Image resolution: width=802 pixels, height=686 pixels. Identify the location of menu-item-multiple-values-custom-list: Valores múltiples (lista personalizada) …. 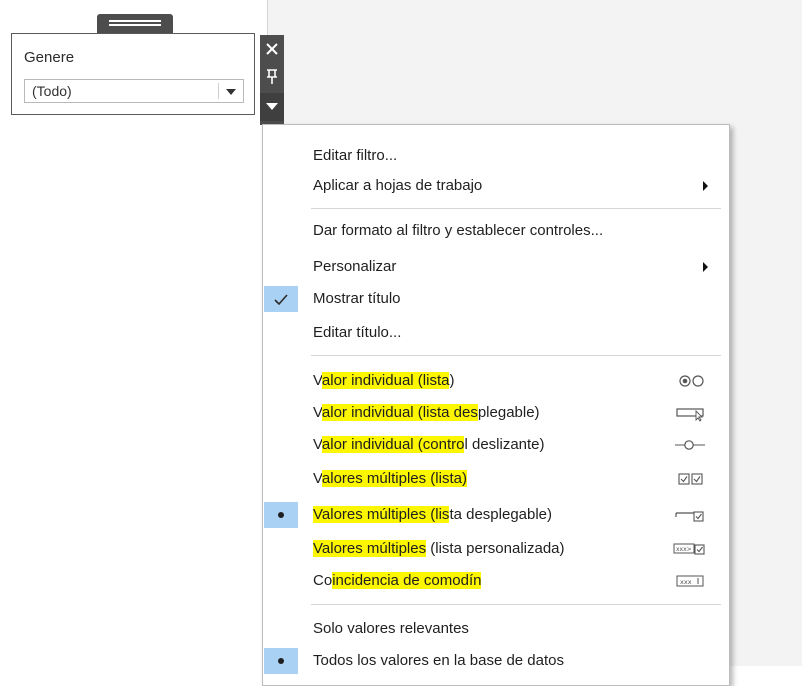
(496, 549).